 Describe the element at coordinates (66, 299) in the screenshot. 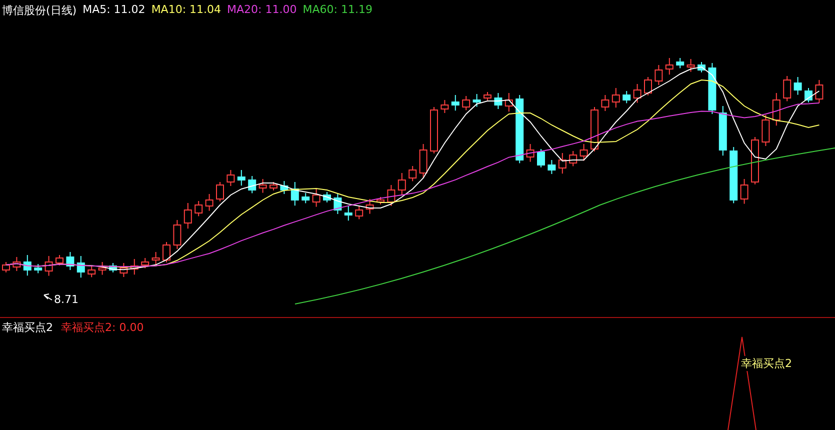

I see `low-price-label: 8.71` at that location.